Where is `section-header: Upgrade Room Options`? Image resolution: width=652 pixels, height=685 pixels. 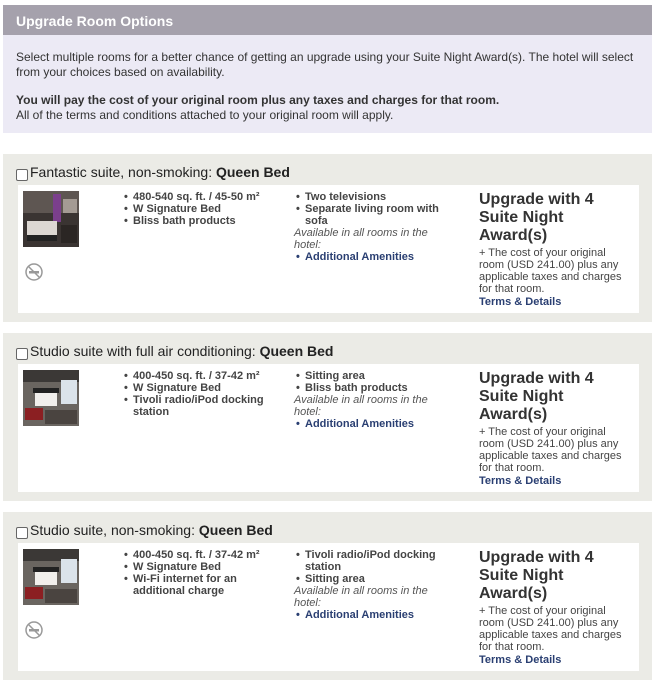 section-header: Upgrade Room Options is located at coordinates (327, 20).